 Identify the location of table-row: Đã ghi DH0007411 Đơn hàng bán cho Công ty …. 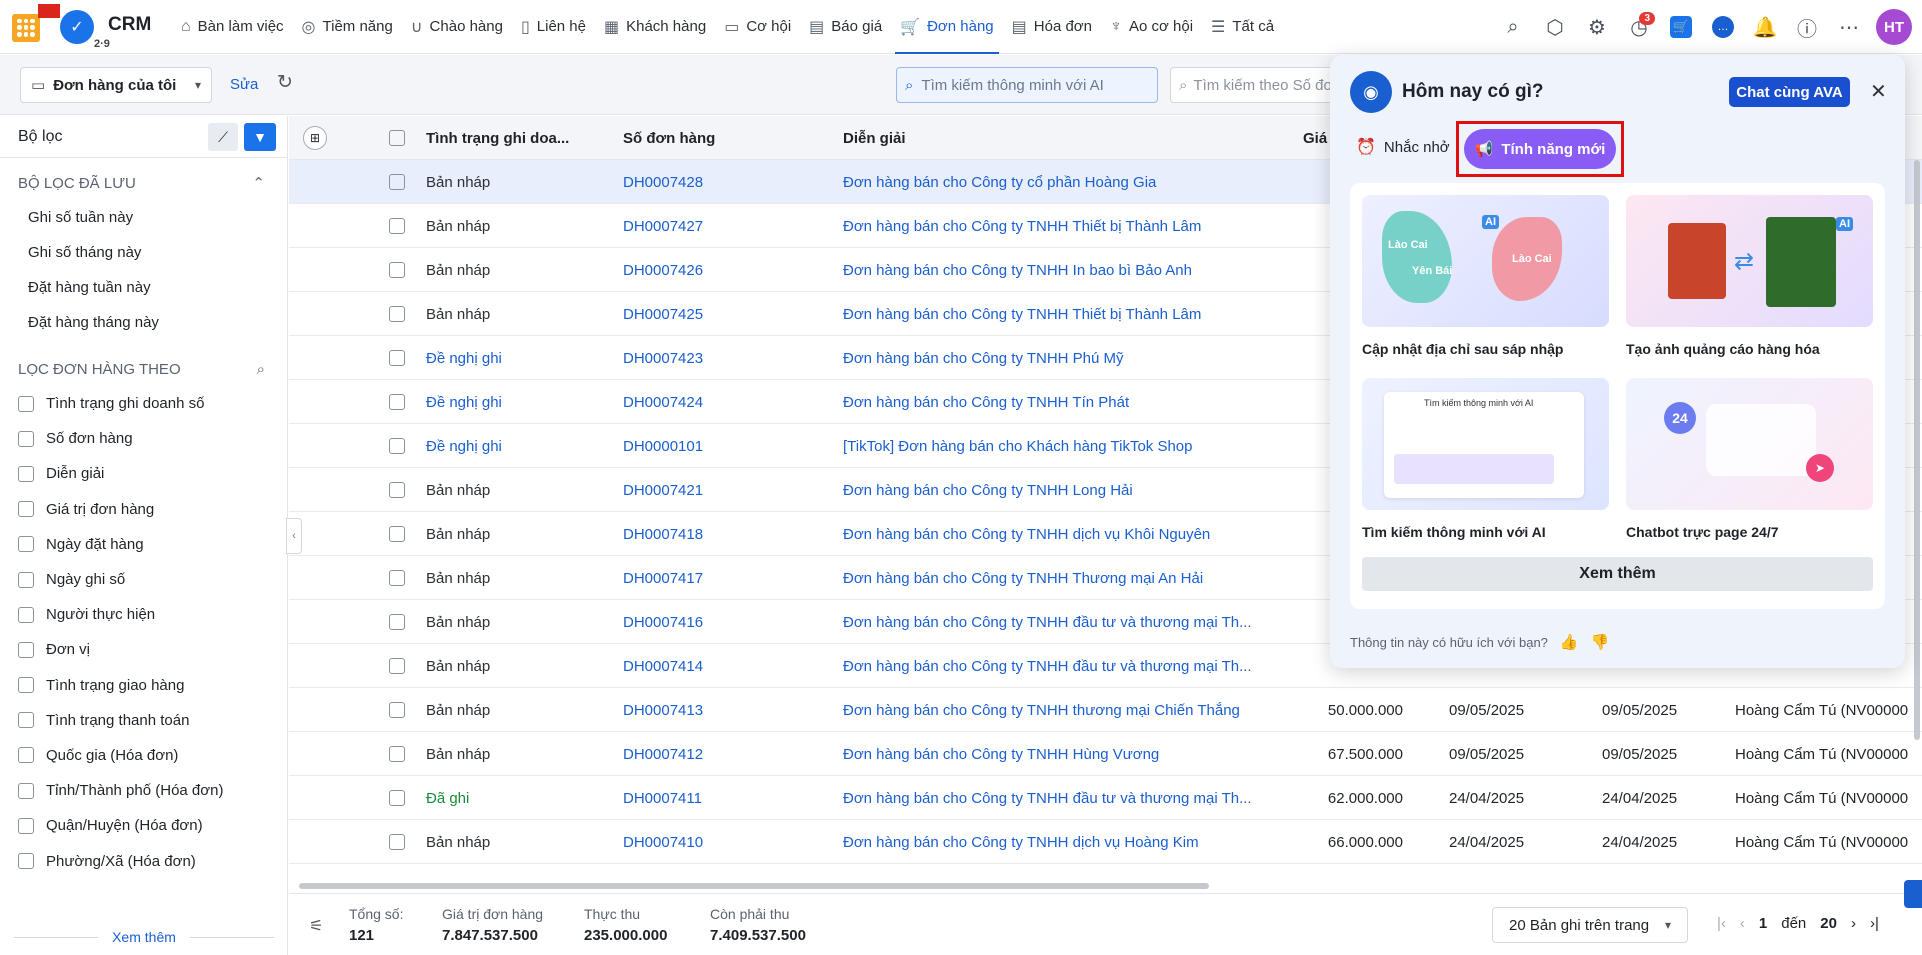
(1105, 798).